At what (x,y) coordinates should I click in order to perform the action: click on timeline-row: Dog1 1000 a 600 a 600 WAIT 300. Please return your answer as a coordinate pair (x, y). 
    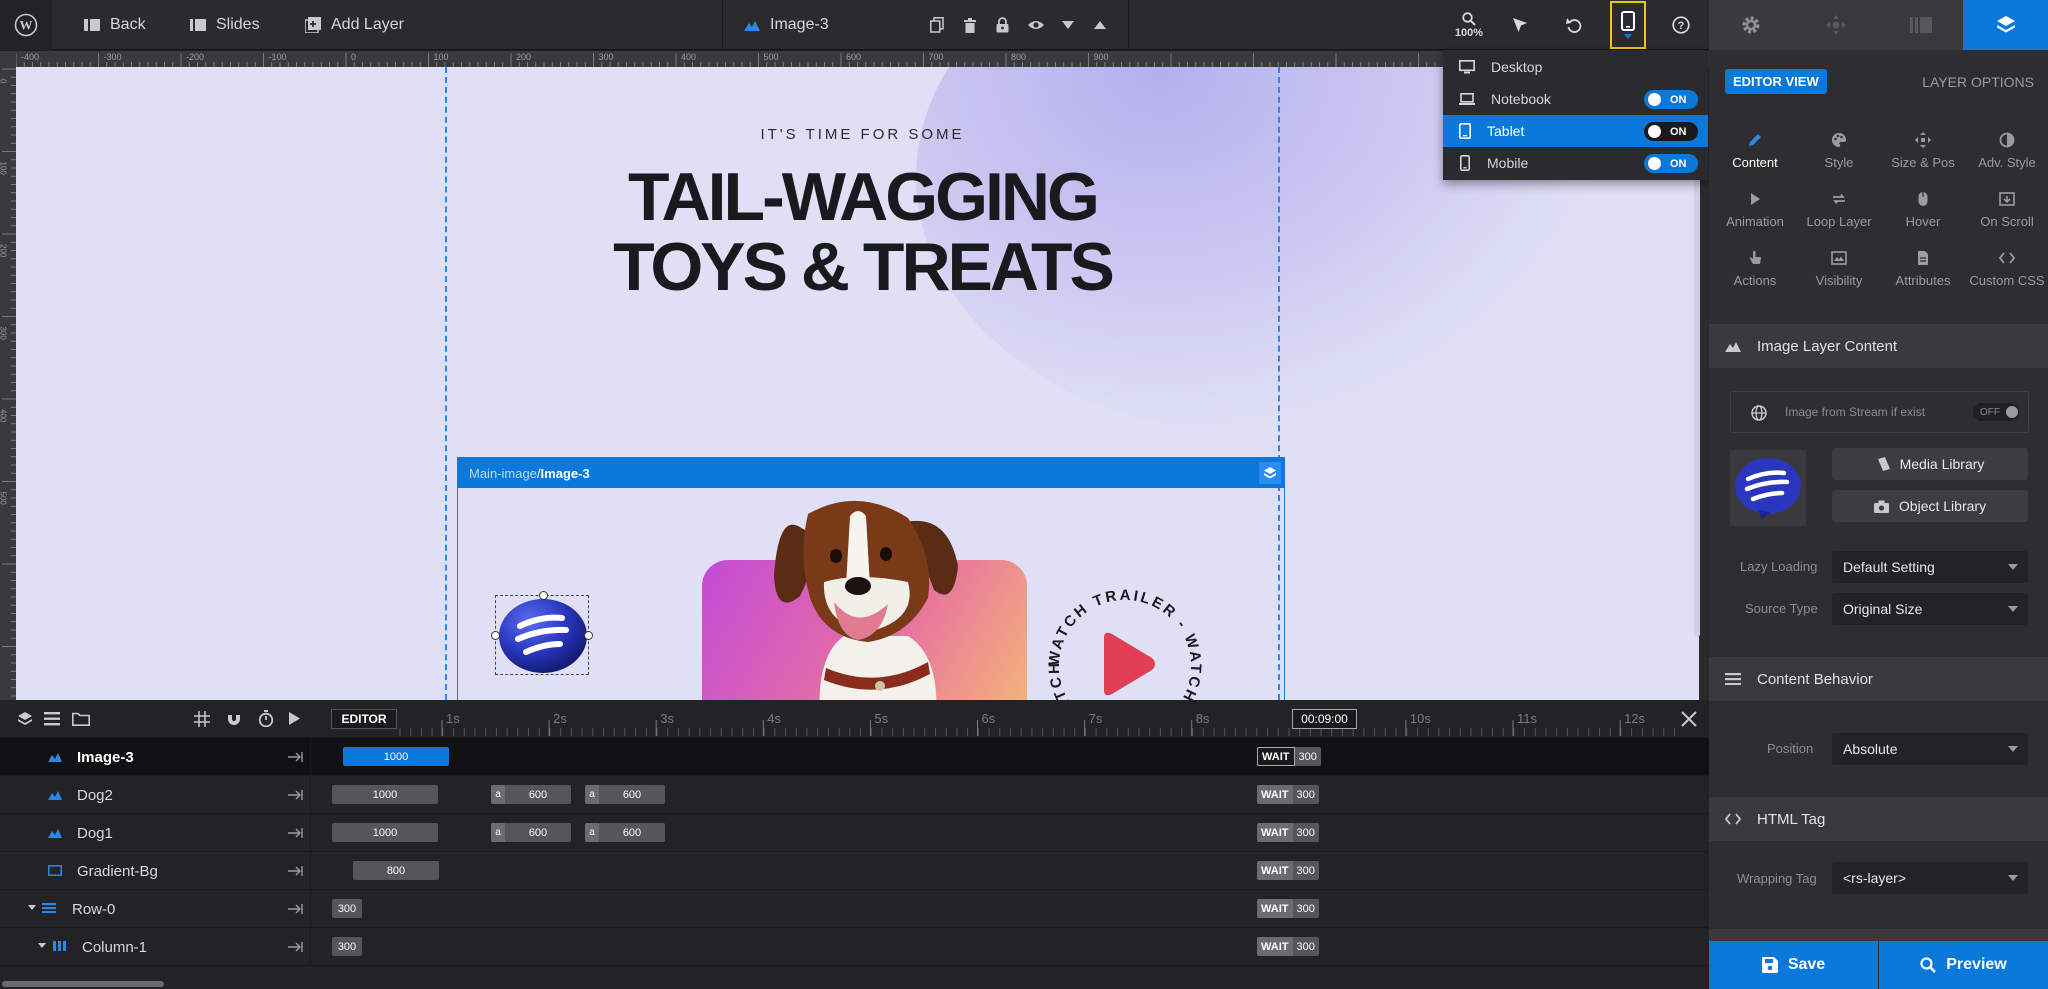
    Looking at the image, I should click on (854, 833).